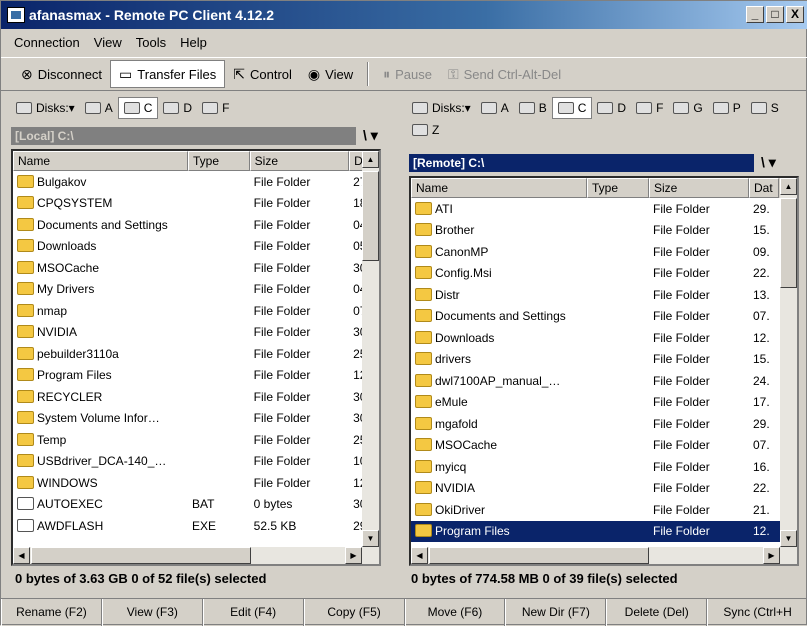 This screenshot has width=807, height=626. I want to click on disk-z-button: Z, so click(425, 130).